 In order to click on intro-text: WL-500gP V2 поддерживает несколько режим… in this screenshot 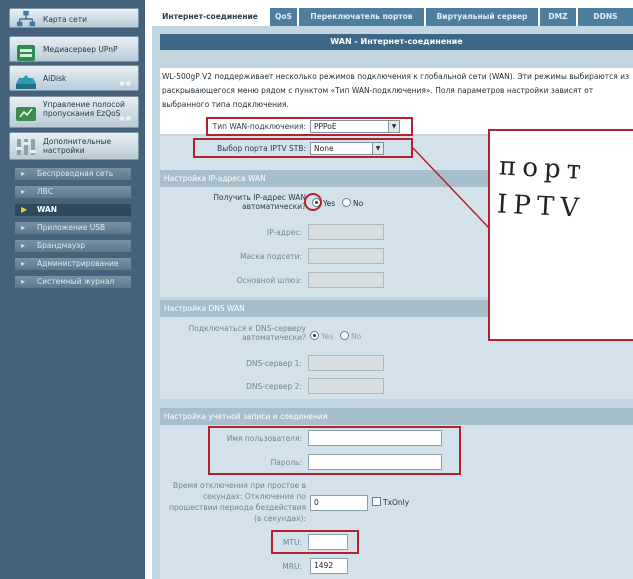, I will do `click(396, 90)`.